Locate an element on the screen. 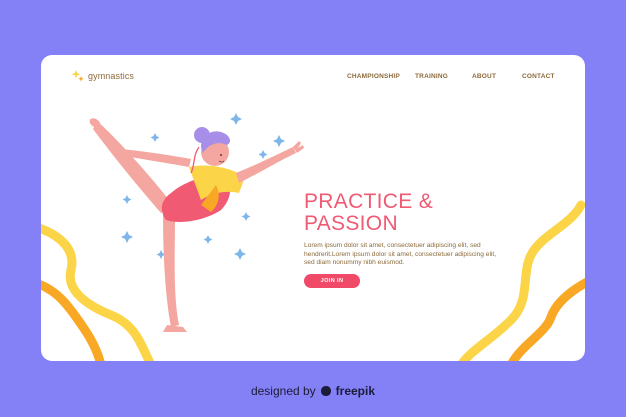 The image size is (626, 417). main-nav: CHAMPIONSHIP TRAINING ABOUT CONTACT is located at coordinates (313, 78).